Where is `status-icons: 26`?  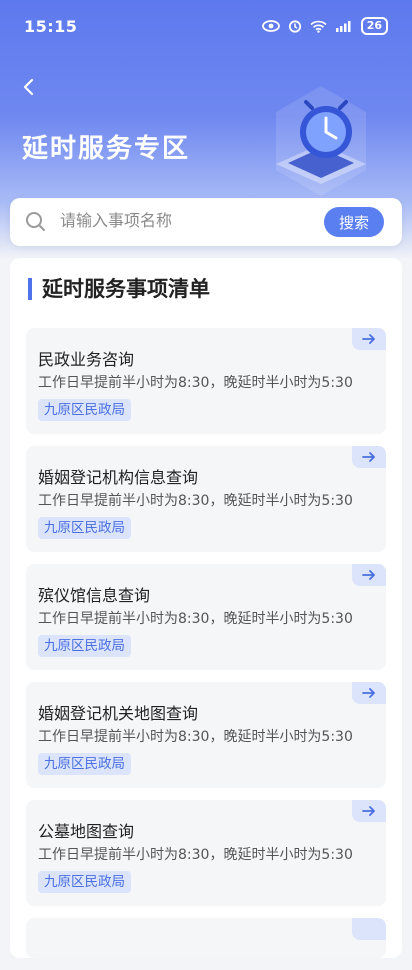 status-icons: 26 is located at coordinates (324, 26).